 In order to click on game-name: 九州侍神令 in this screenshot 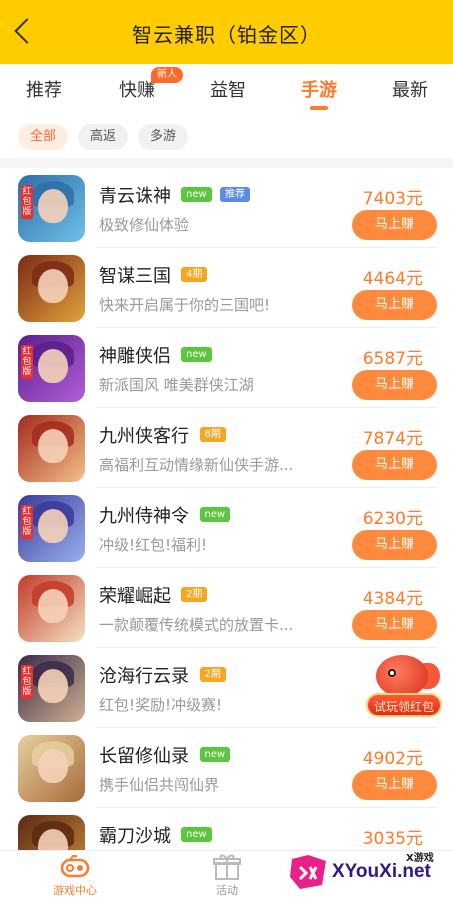, I will do `click(144, 516)`.